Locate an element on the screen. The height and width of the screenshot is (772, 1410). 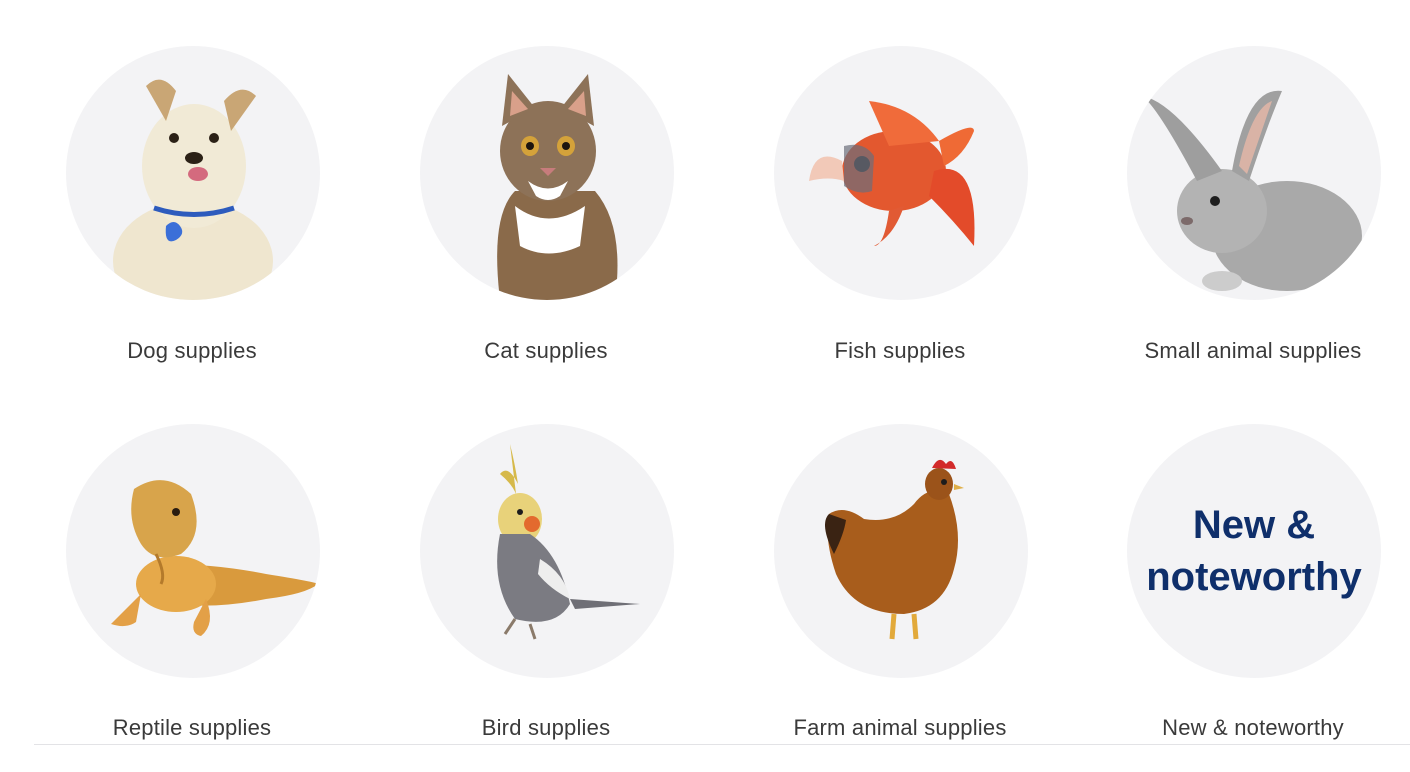
category-label: Bird supplies is located at coordinates (546, 727).